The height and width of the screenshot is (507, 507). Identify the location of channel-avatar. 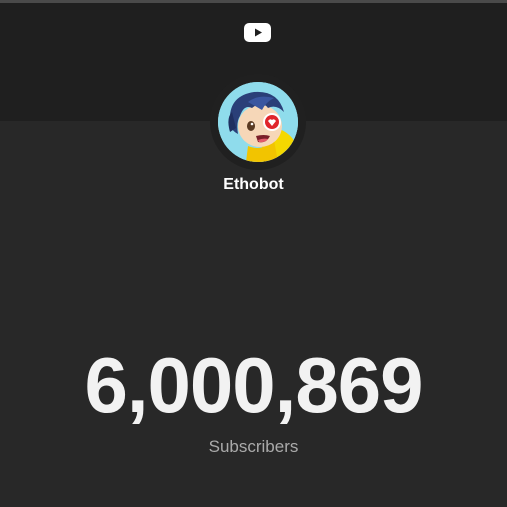
(258, 122).